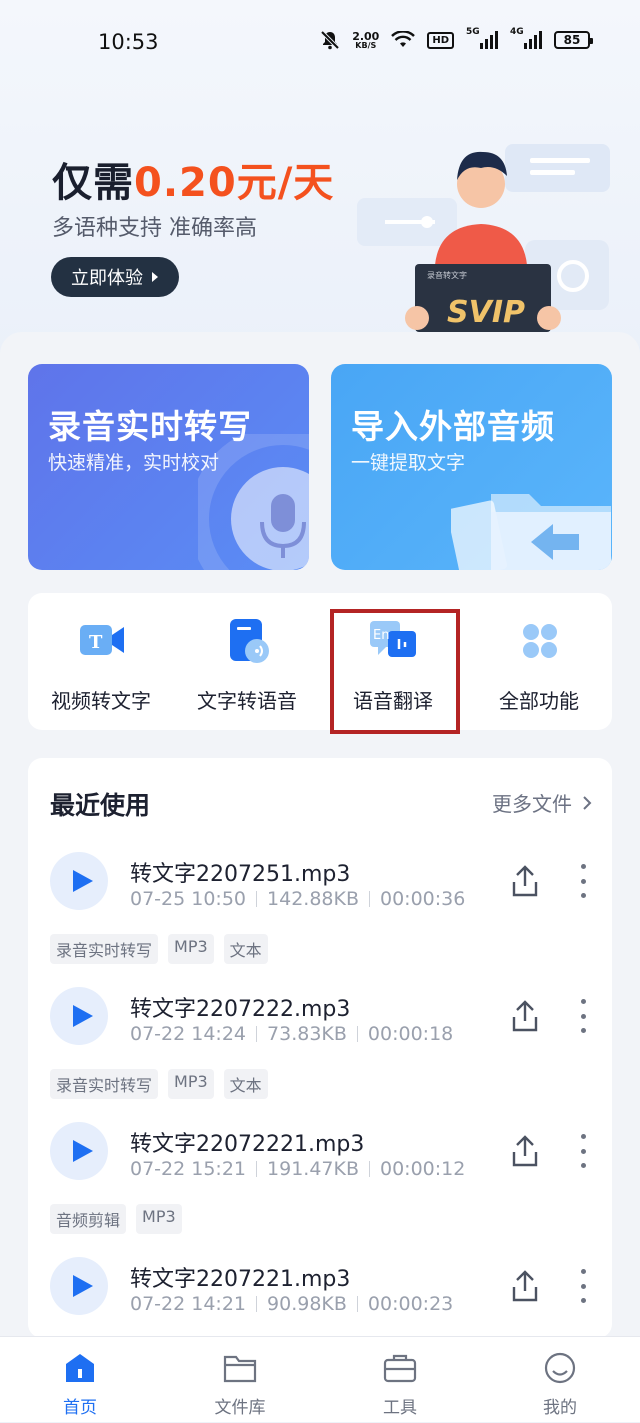  What do you see at coordinates (240, 874) in the screenshot?
I see `file-name: 转文字2207251.mp3` at bounding box center [240, 874].